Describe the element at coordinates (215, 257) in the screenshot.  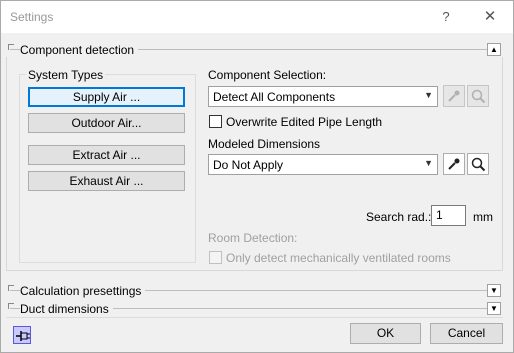
I see `room-detection-checkbox` at that location.